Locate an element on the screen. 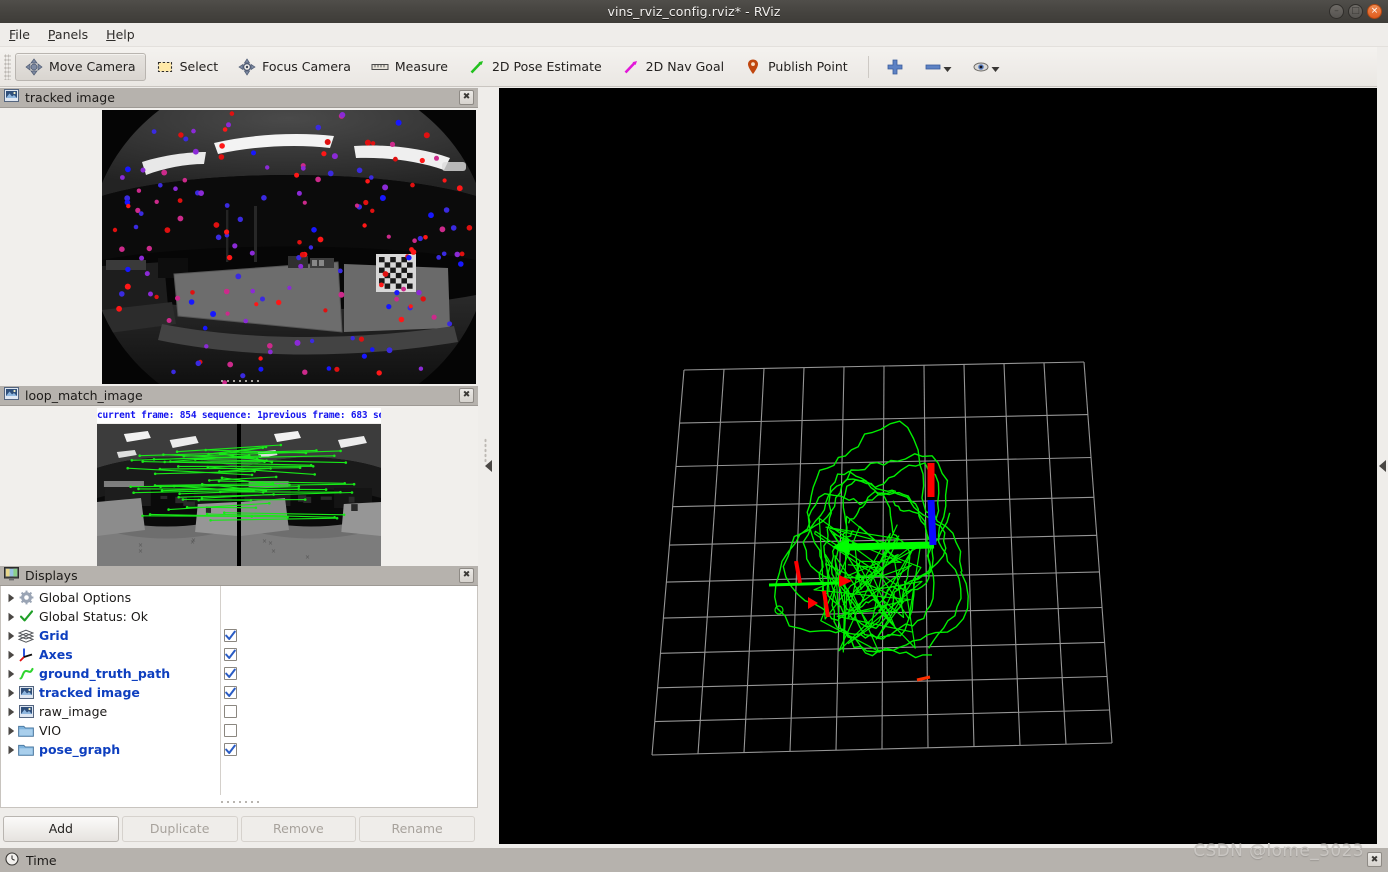 This screenshot has height=872, width=1388. displays-icon is located at coordinates (11, 575).